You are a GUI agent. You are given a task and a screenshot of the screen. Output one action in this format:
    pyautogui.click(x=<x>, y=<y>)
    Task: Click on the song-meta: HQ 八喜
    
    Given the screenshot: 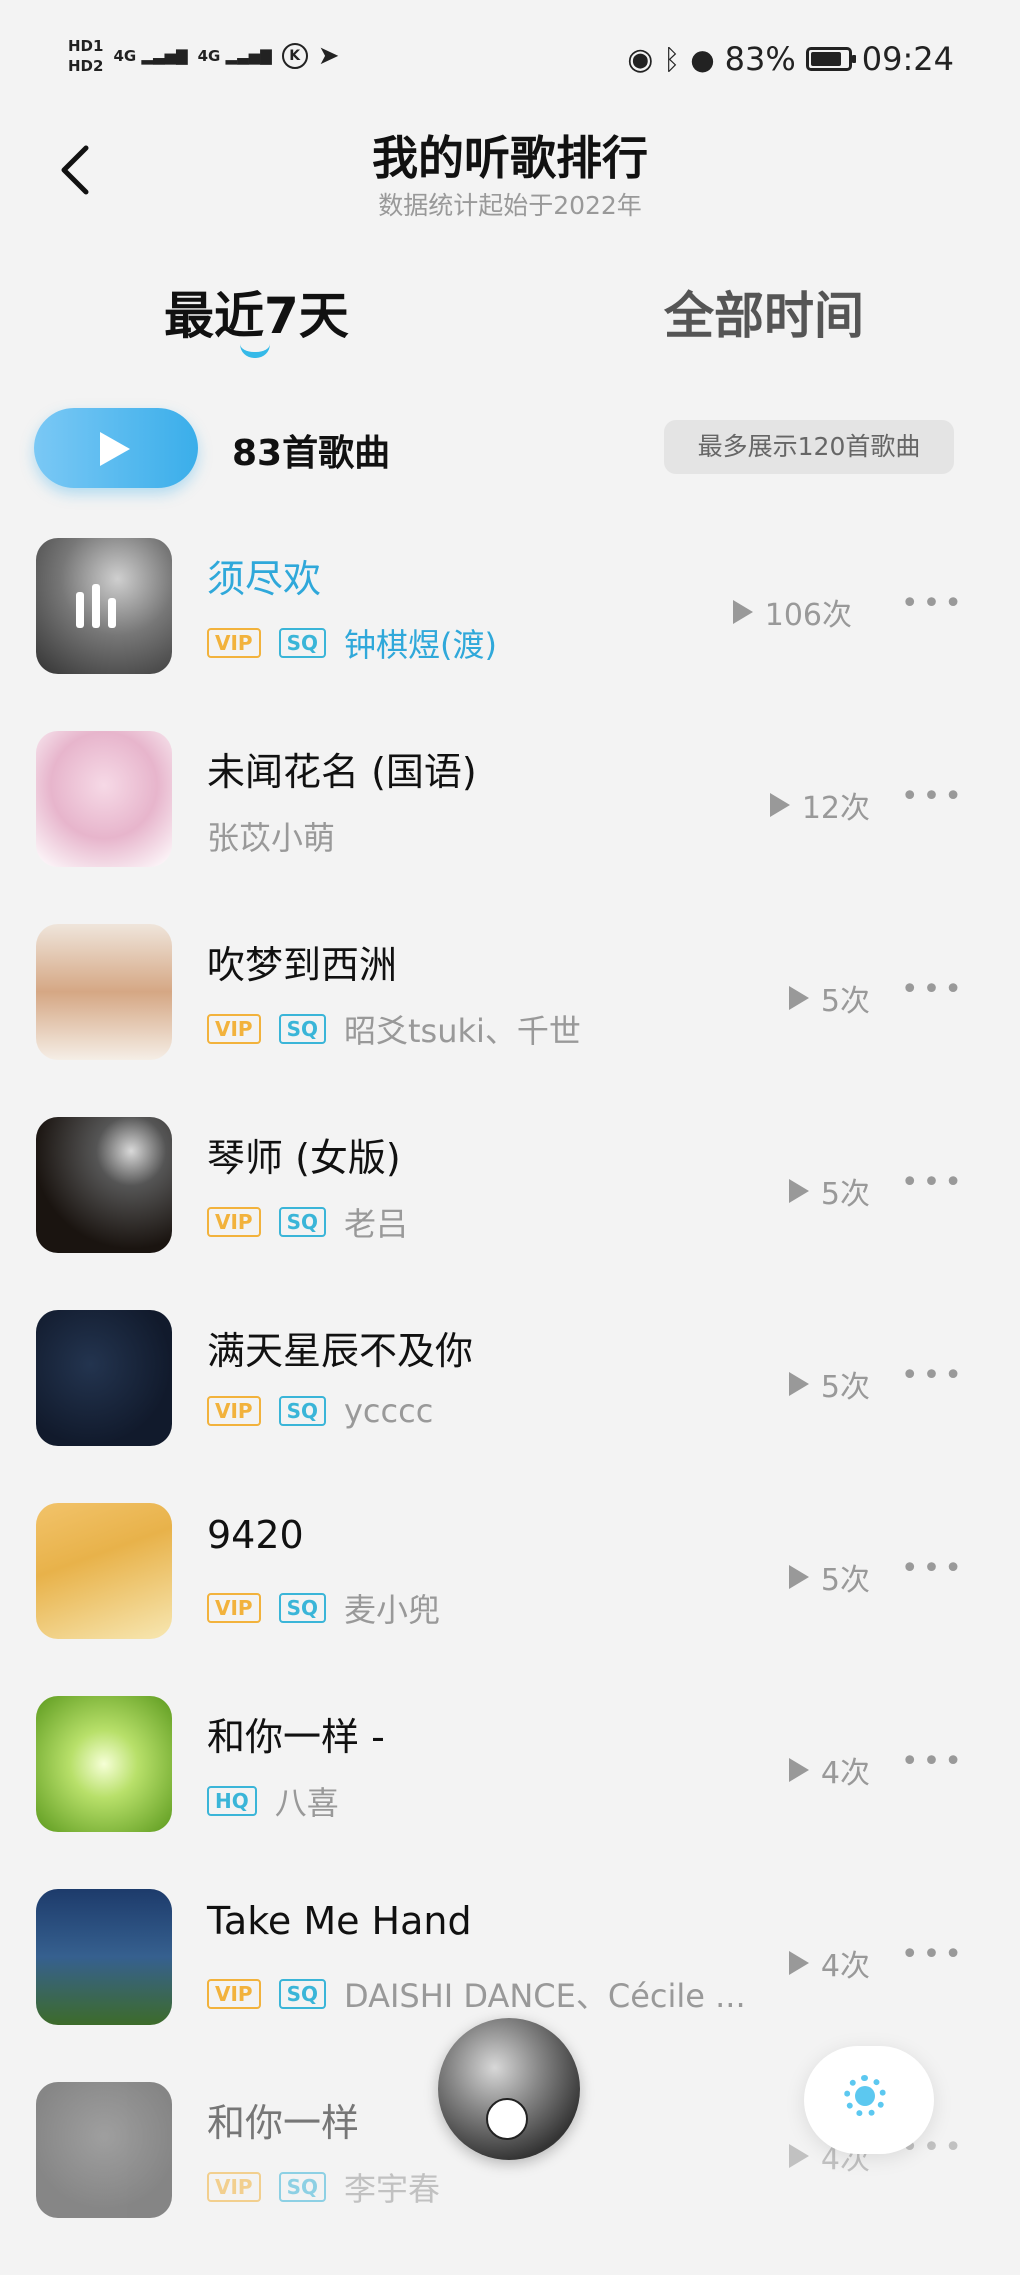 What is the action you would take?
    pyautogui.click(x=273, y=1801)
    